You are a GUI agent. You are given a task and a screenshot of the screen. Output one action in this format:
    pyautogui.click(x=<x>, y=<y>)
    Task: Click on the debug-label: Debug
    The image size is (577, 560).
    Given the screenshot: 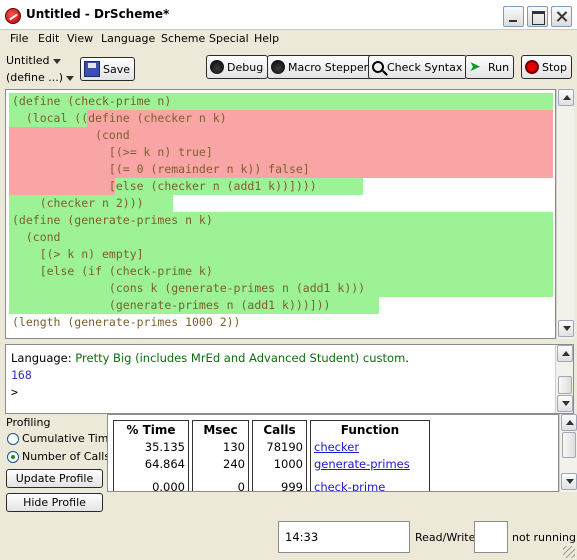 What is the action you would take?
    pyautogui.click(x=245, y=67)
    